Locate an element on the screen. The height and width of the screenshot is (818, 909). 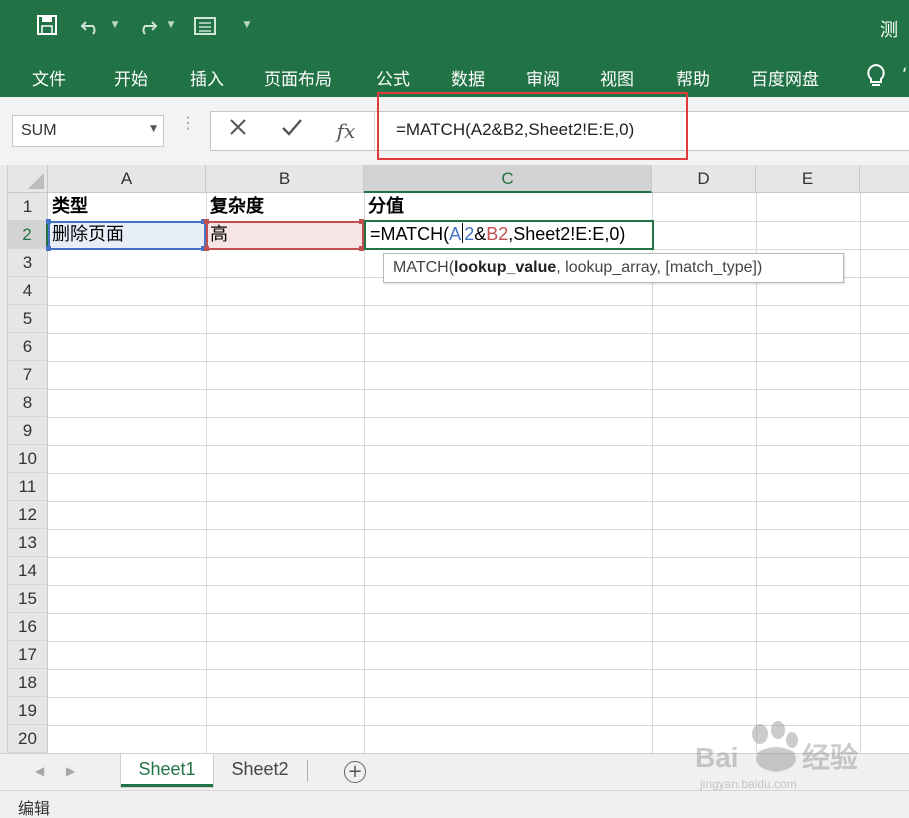
save-icon is located at coordinates (47, 27).